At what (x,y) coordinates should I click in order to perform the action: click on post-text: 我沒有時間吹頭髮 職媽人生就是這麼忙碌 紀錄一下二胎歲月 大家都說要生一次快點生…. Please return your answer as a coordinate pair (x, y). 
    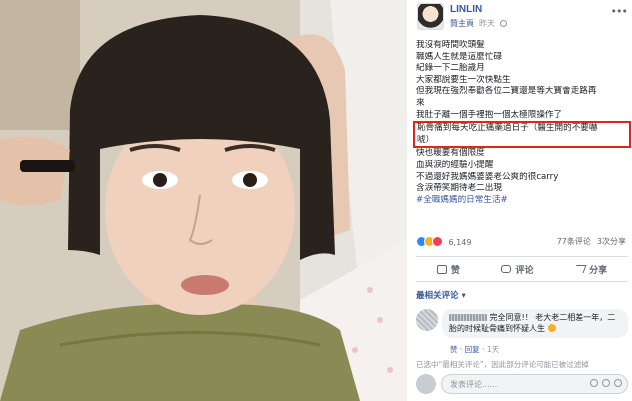
    Looking at the image, I should click on (522, 123).